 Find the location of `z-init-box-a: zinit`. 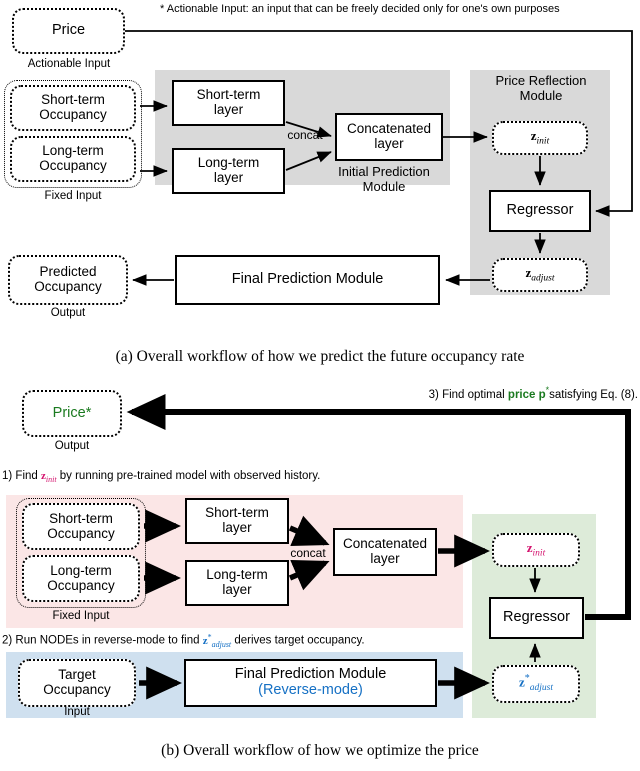

z-init-box-a: zinit is located at coordinates (540, 138).